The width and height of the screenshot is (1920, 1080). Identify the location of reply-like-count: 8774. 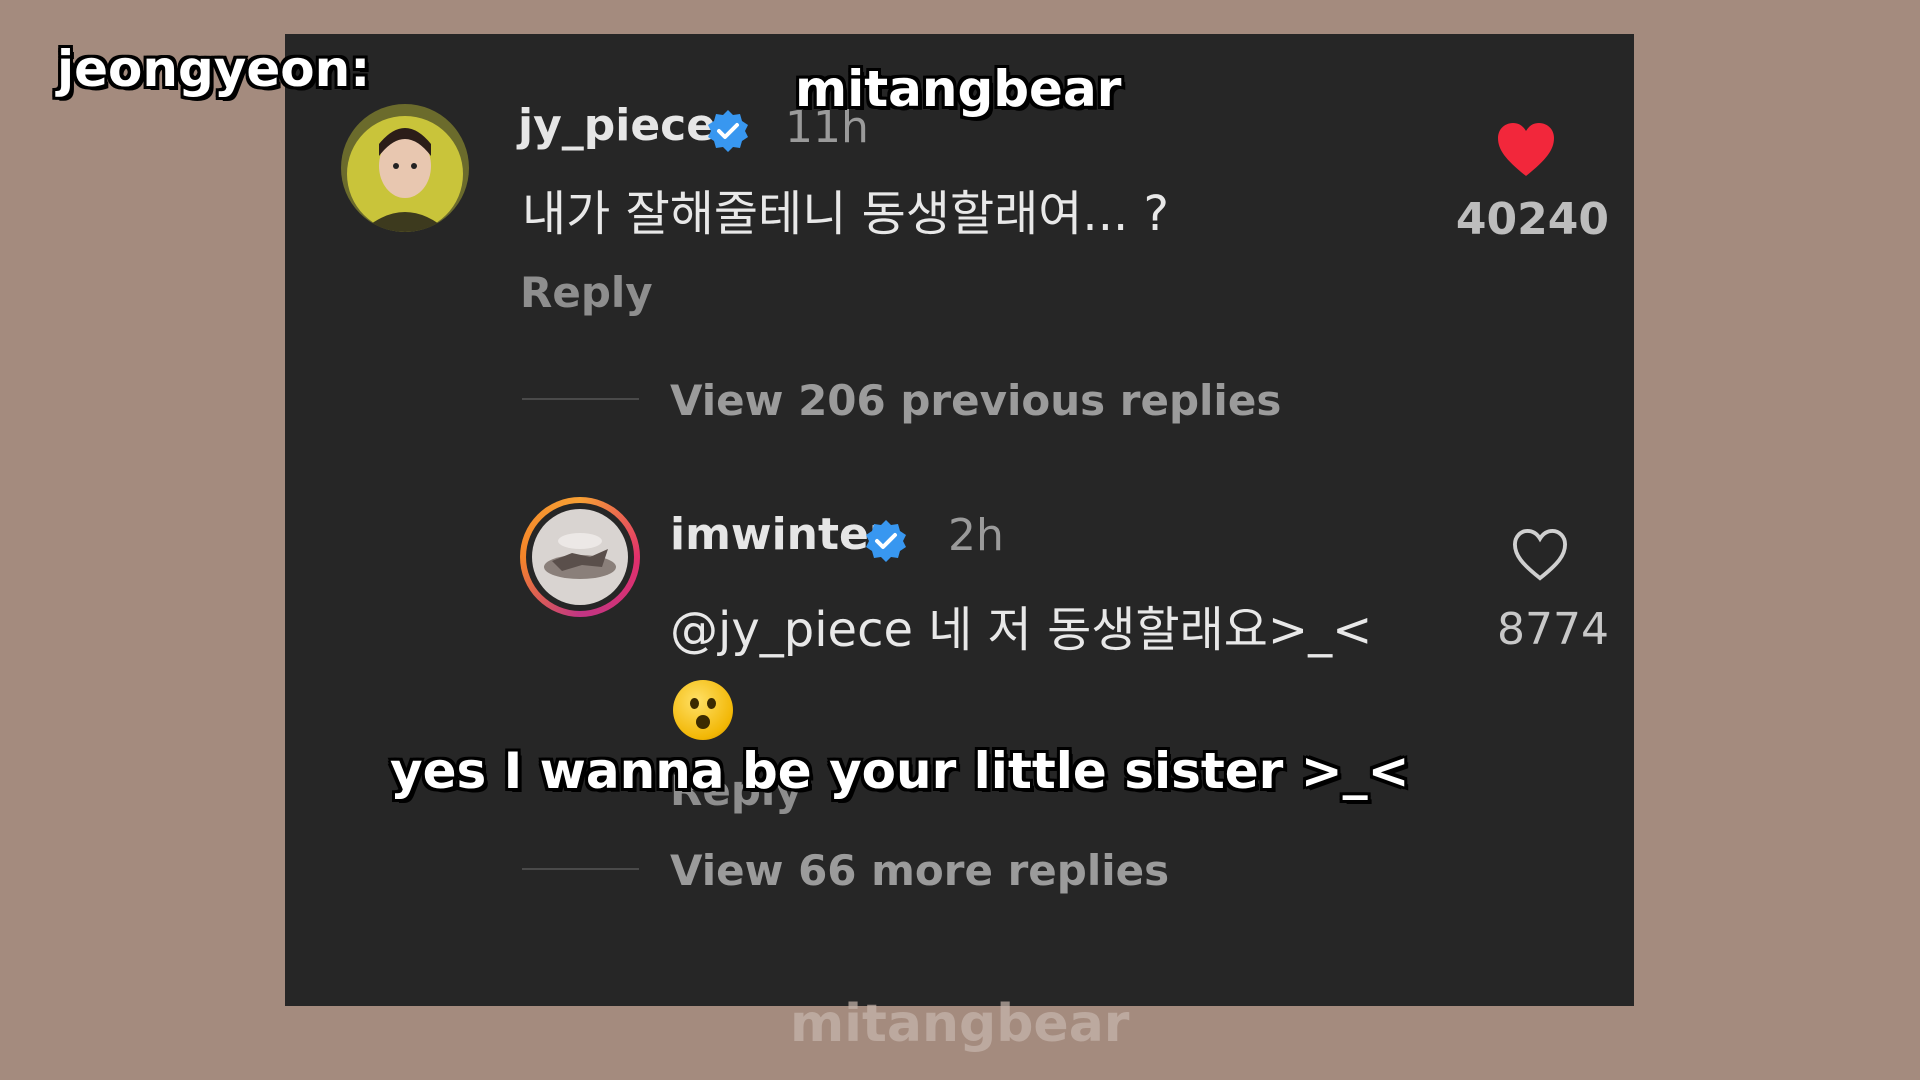
(1553, 629).